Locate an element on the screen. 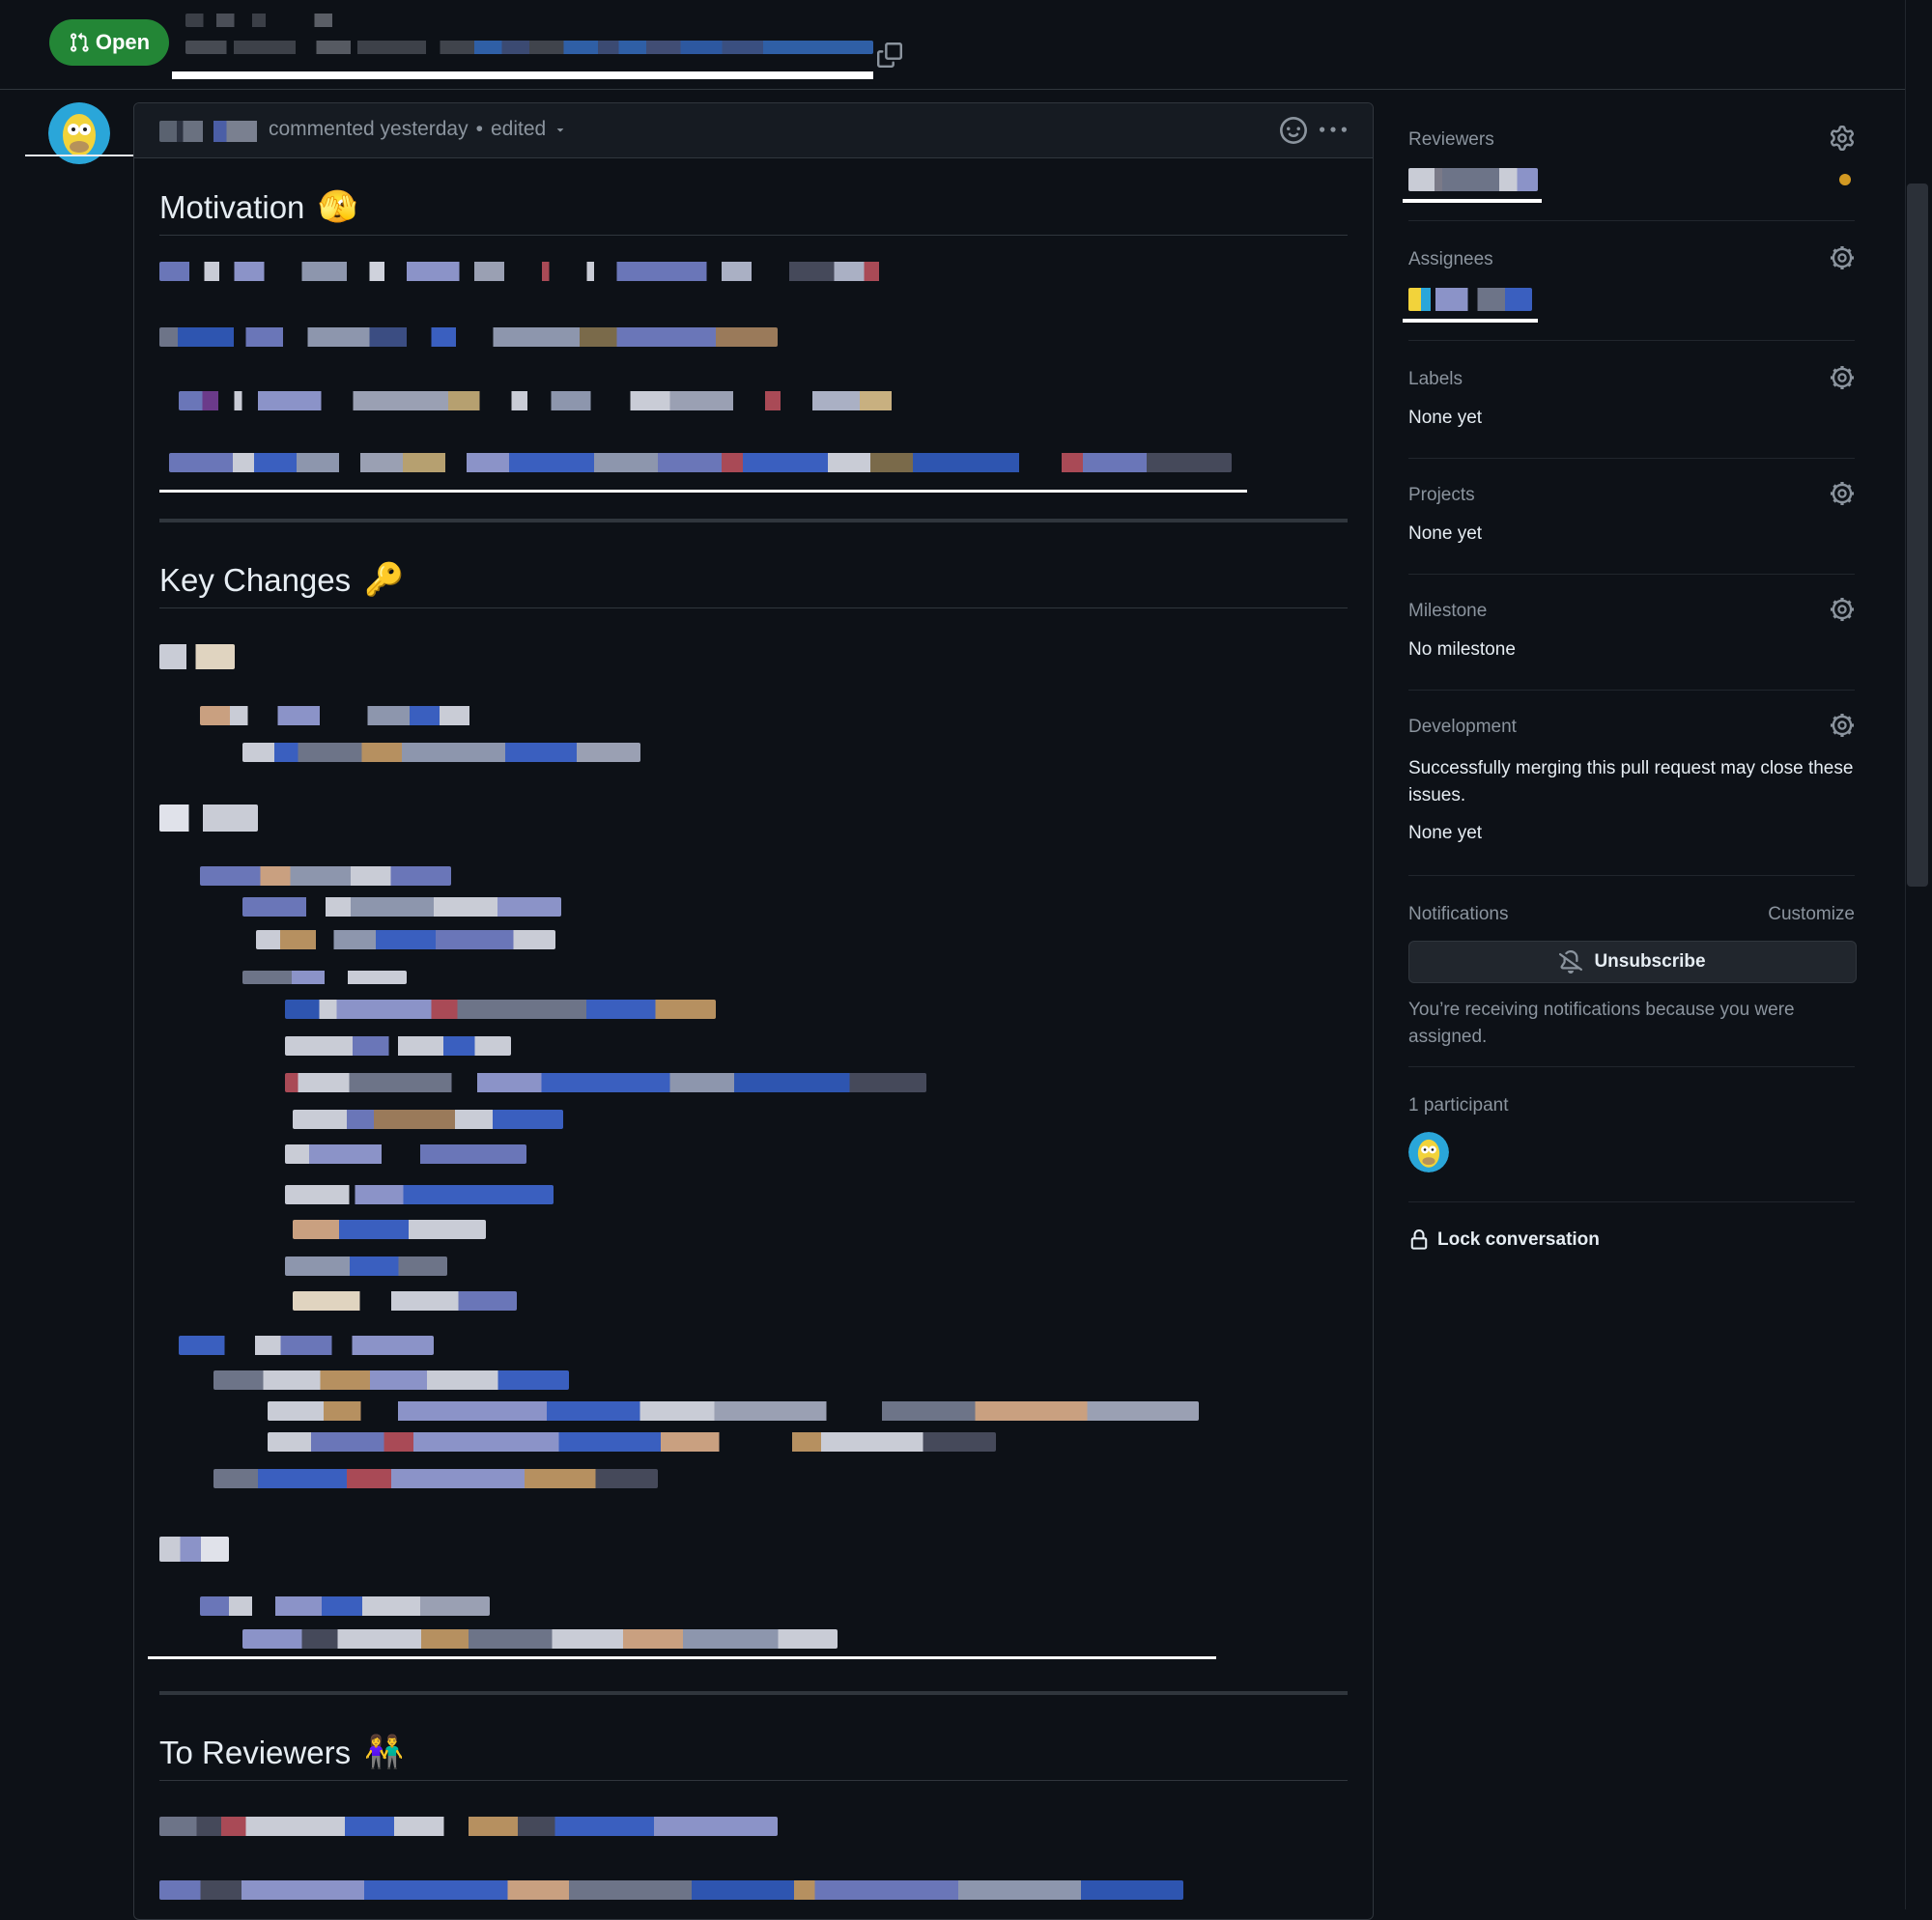 The width and height of the screenshot is (1932, 1920). copy-icon is located at coordinates (889, 55).